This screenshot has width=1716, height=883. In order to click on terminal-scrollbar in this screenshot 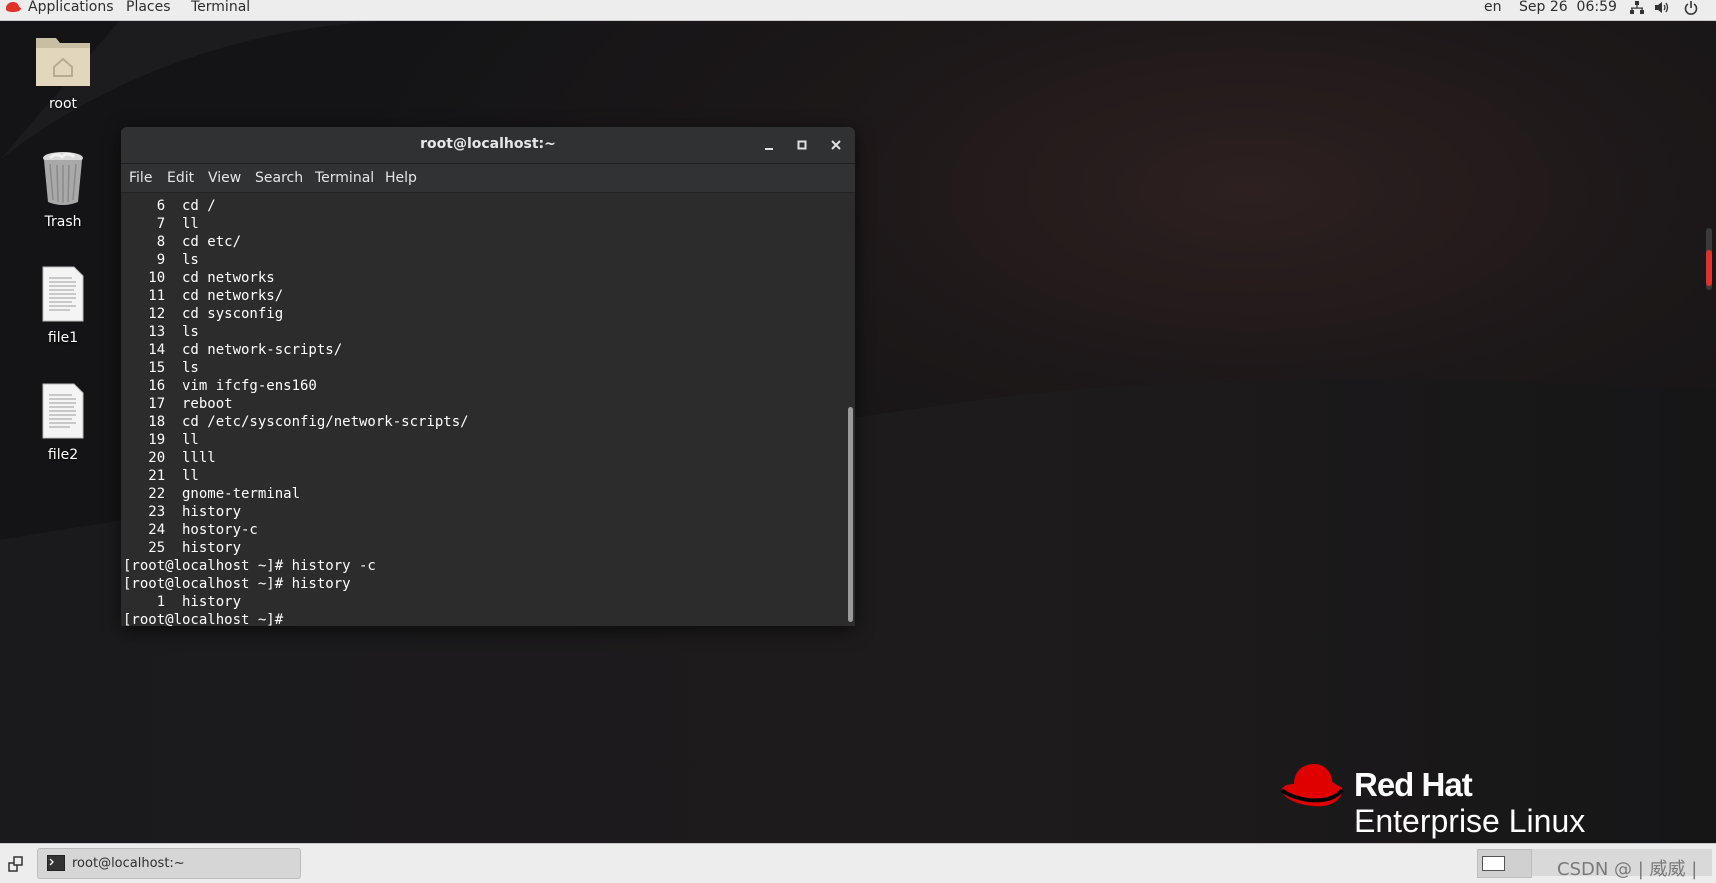, I will do `click(850, 409)`.